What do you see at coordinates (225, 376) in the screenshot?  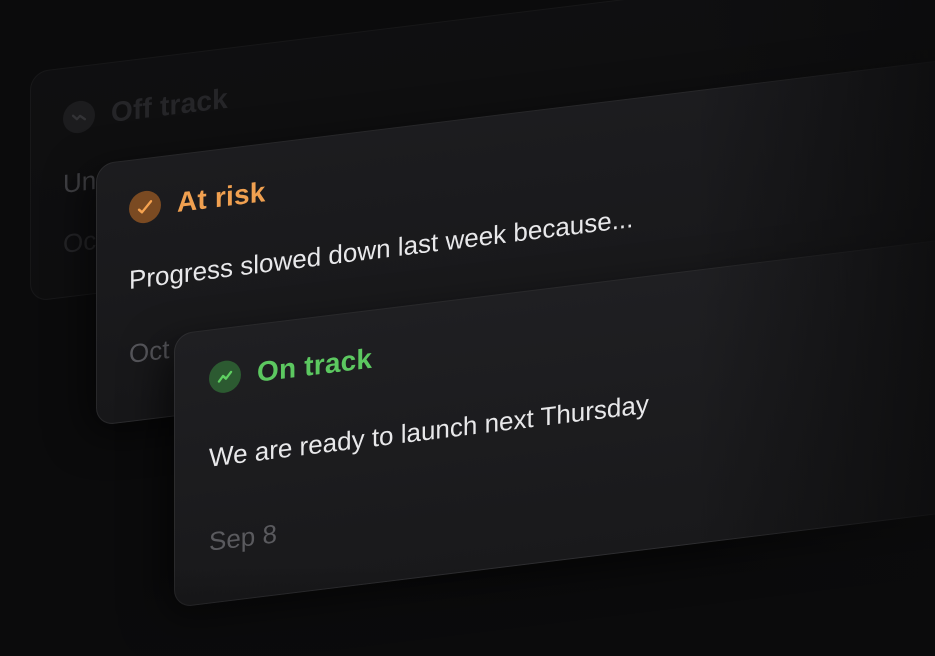 I see `on-track-icon` at bounding box center [225, 376].